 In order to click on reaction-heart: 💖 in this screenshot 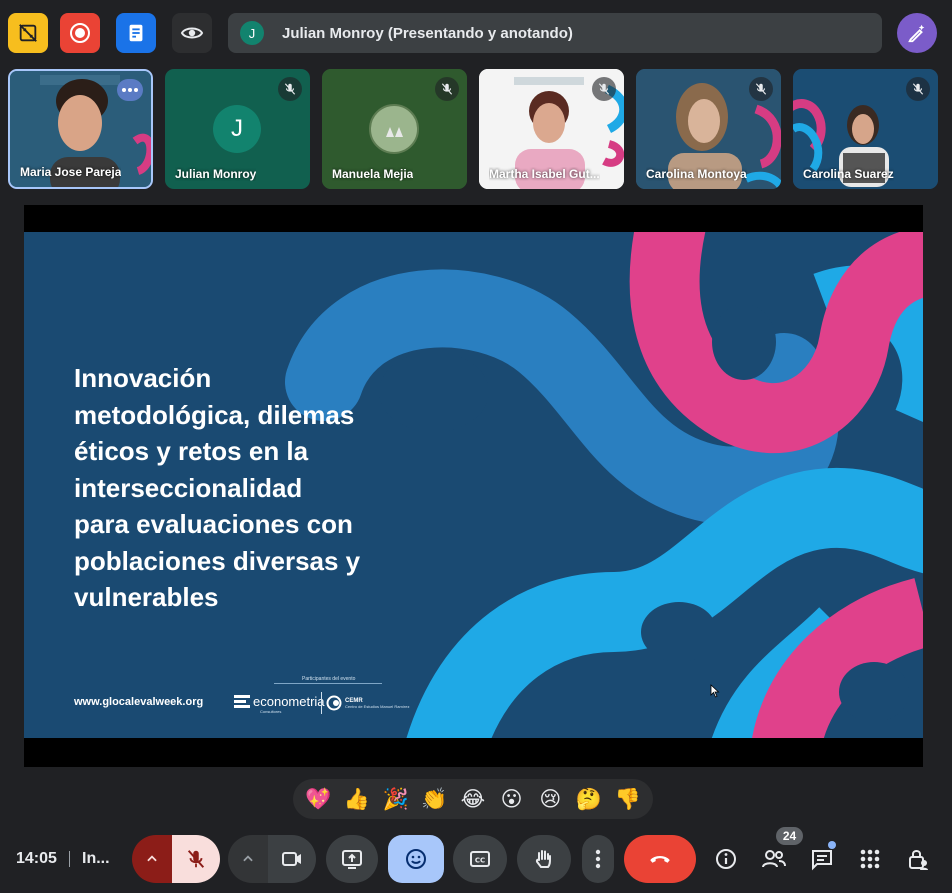, I will do `click(318, 799)`.